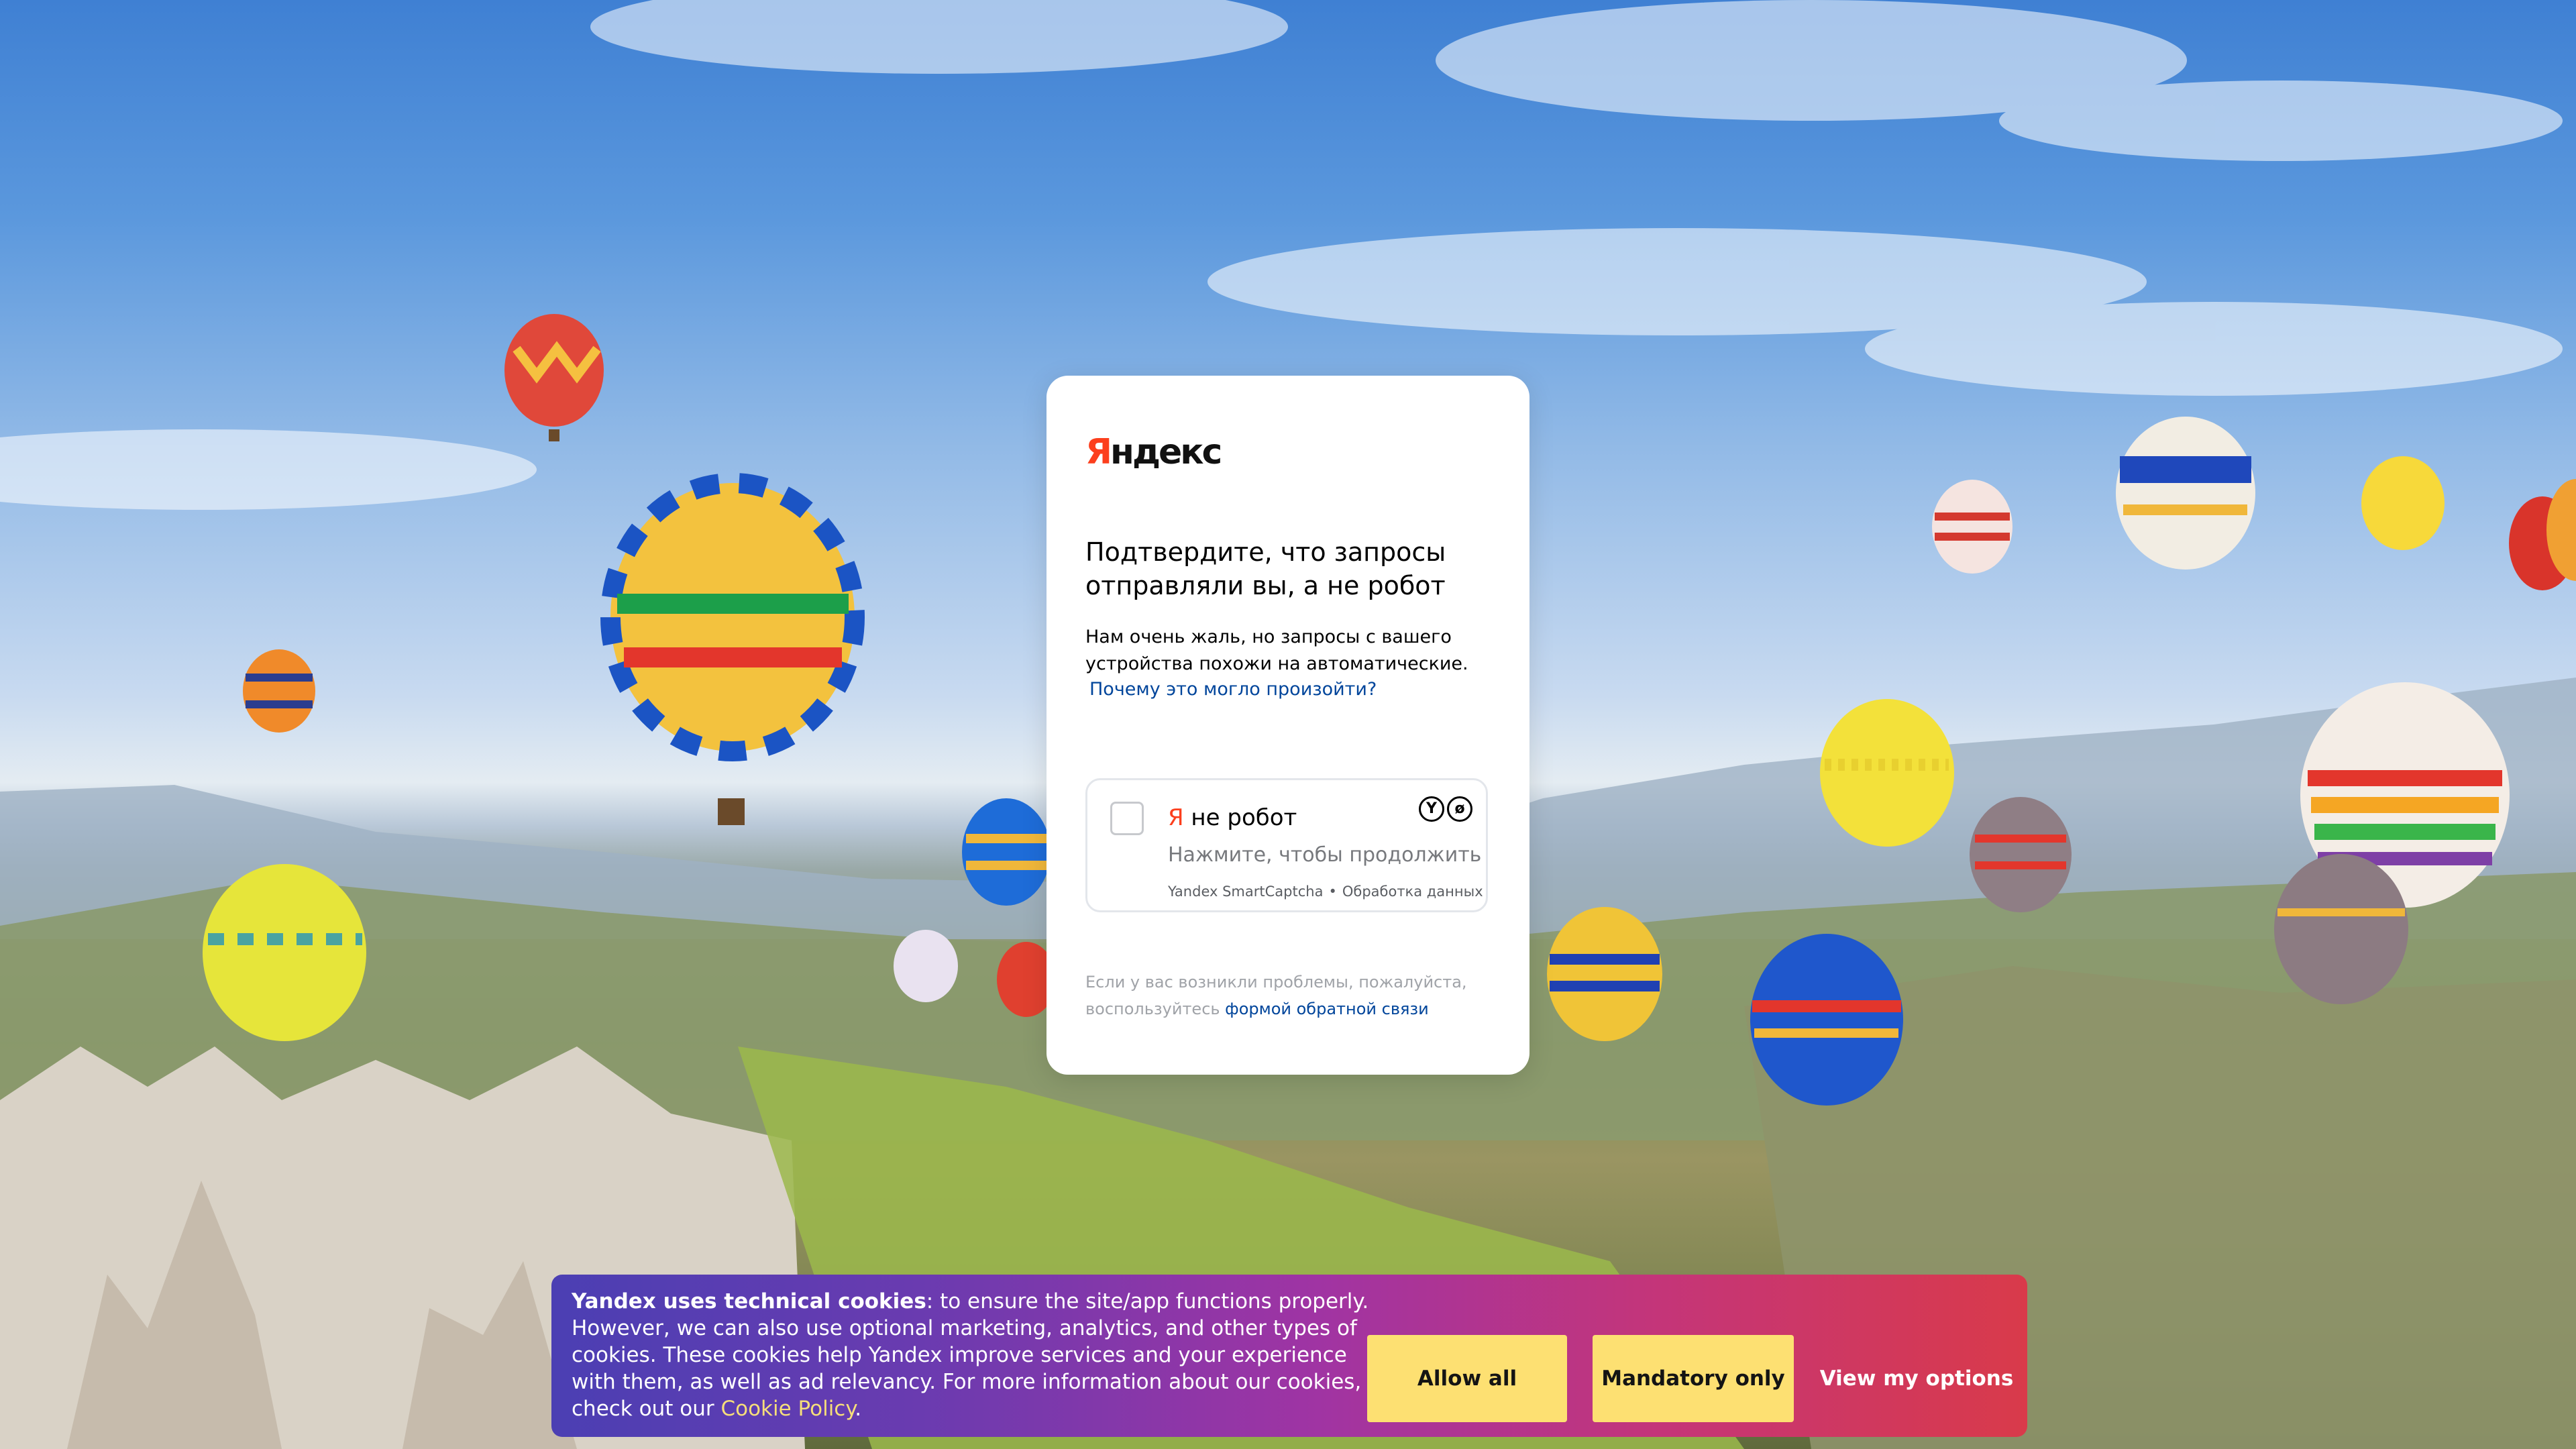 The height and width of the screenshot is (1449, 2576). I want to click on why-link: Почему это могло произойти?, so click(1233, 689).